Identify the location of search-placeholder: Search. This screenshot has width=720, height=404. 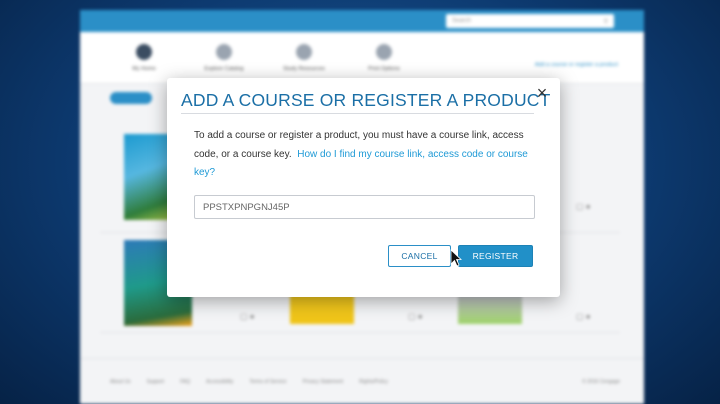
(462, 21).